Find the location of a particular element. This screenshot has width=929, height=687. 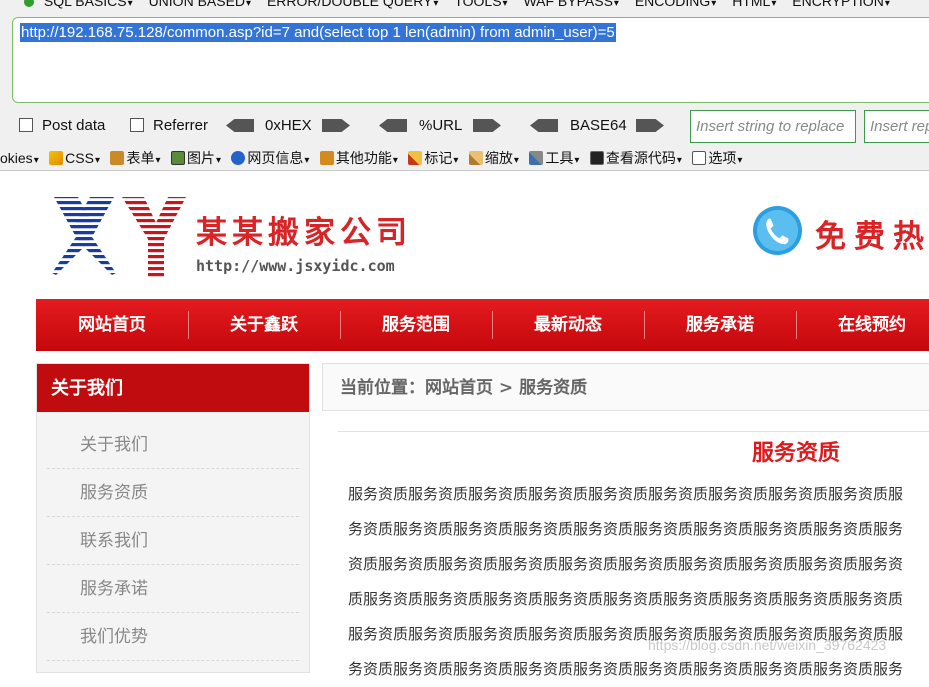

menu-error-double-query: ERROR/DOUBLE QUERY is located at coordinates (352, 4).